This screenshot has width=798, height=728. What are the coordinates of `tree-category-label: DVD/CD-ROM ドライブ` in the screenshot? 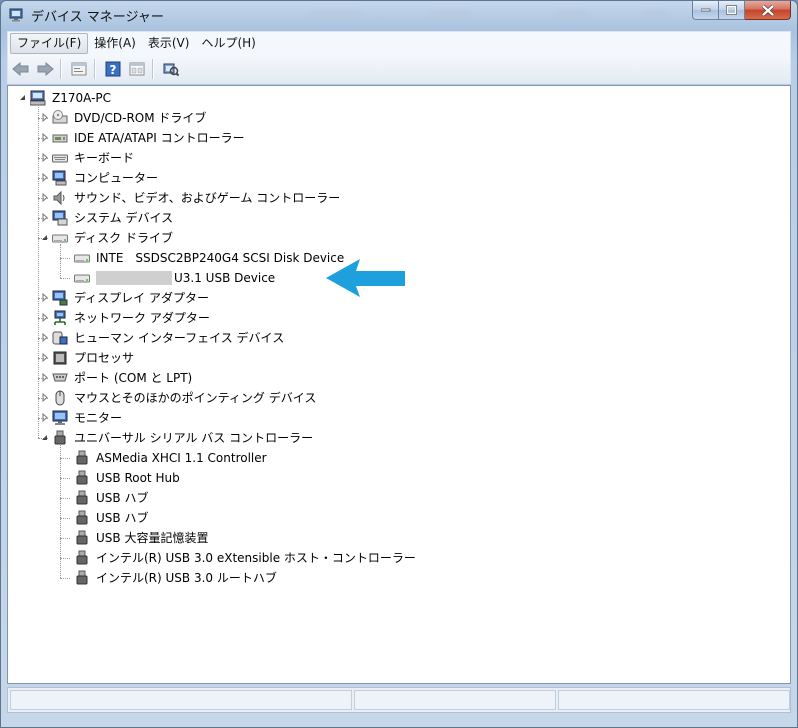 It's located at (140, 118).